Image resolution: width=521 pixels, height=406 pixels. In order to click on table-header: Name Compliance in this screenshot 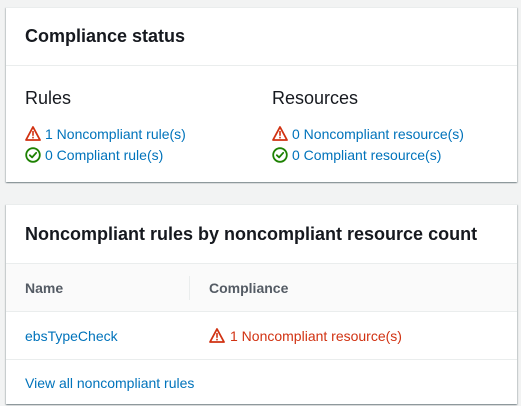, I will do `click(261, 288)`.